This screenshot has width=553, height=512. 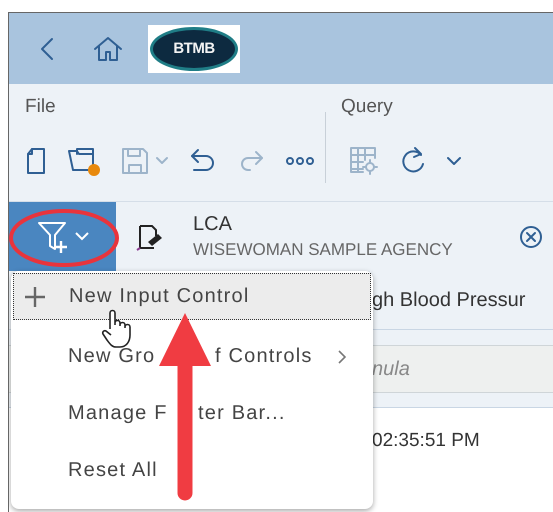 What do you see at coordinates (116, 329) in the screenshot?
I see `hand-cursor-icon` at bounding box center [116, 329].